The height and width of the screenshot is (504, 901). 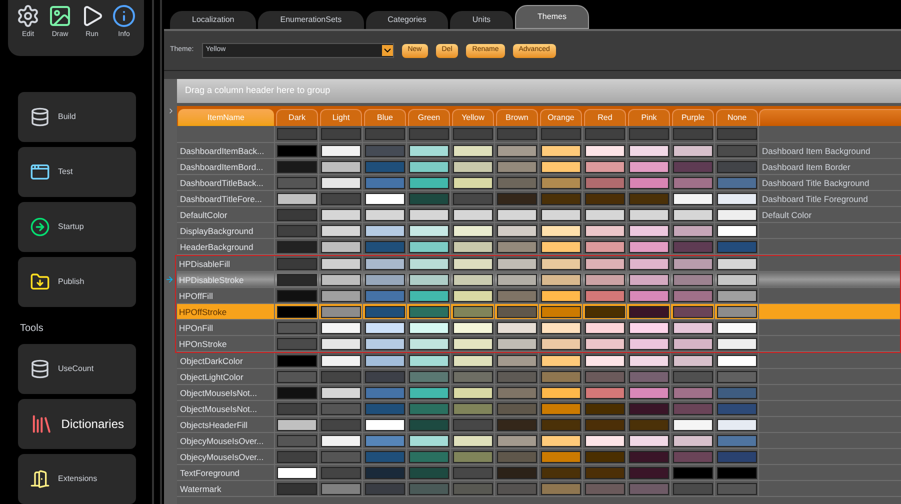 I want to click on table-row: ObjectDarkColor, so click(x=539, y=361).